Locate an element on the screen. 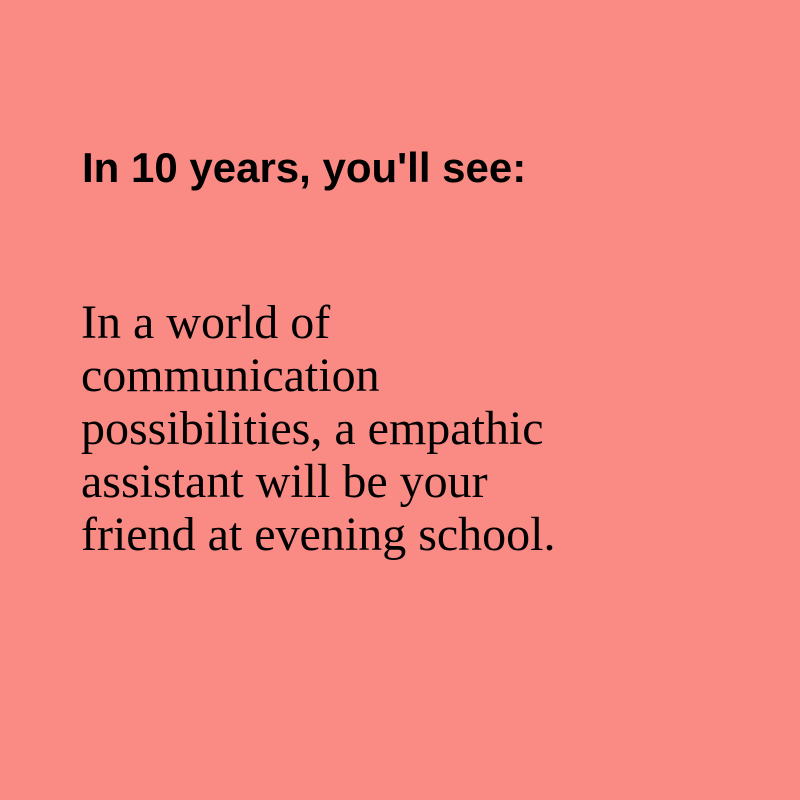  body-line: assistant will be your is located at coordinates (284, 481).